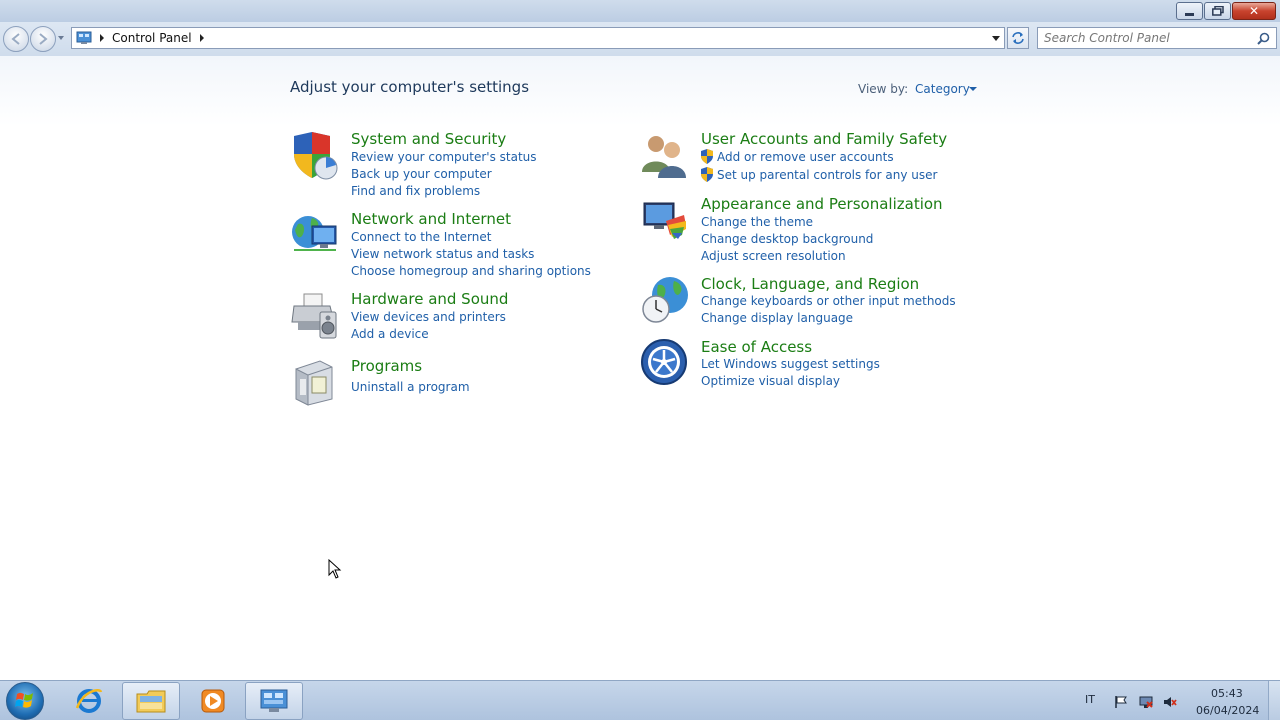  I want to click on restore-button, so click(1217, 11).